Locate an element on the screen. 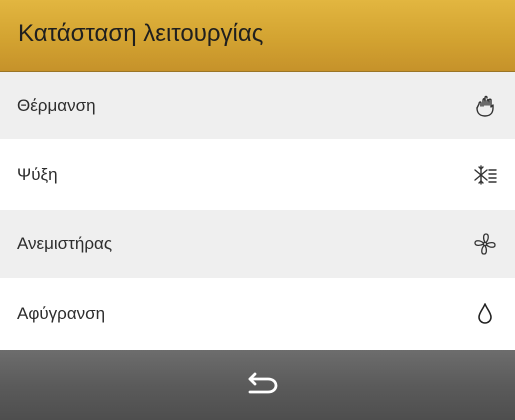 The height and width of the screenshot is (420, 515). fan-icon is located at coordinates (485, 244).